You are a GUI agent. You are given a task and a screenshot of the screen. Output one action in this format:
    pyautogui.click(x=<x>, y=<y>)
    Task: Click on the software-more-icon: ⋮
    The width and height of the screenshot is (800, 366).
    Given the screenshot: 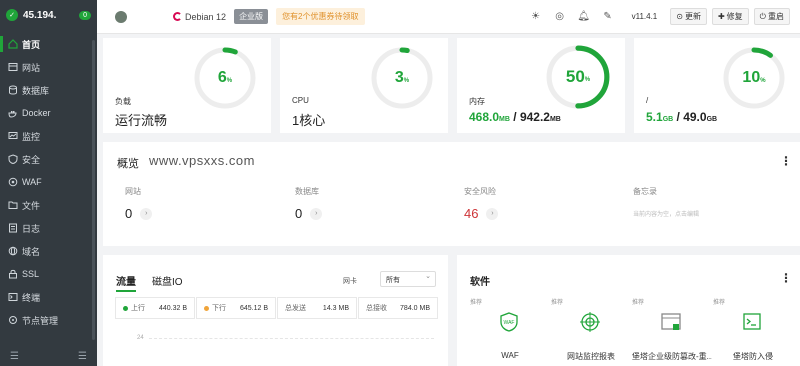 What is the action you would take?
    pyautogui.click(x=786, y=278)
    